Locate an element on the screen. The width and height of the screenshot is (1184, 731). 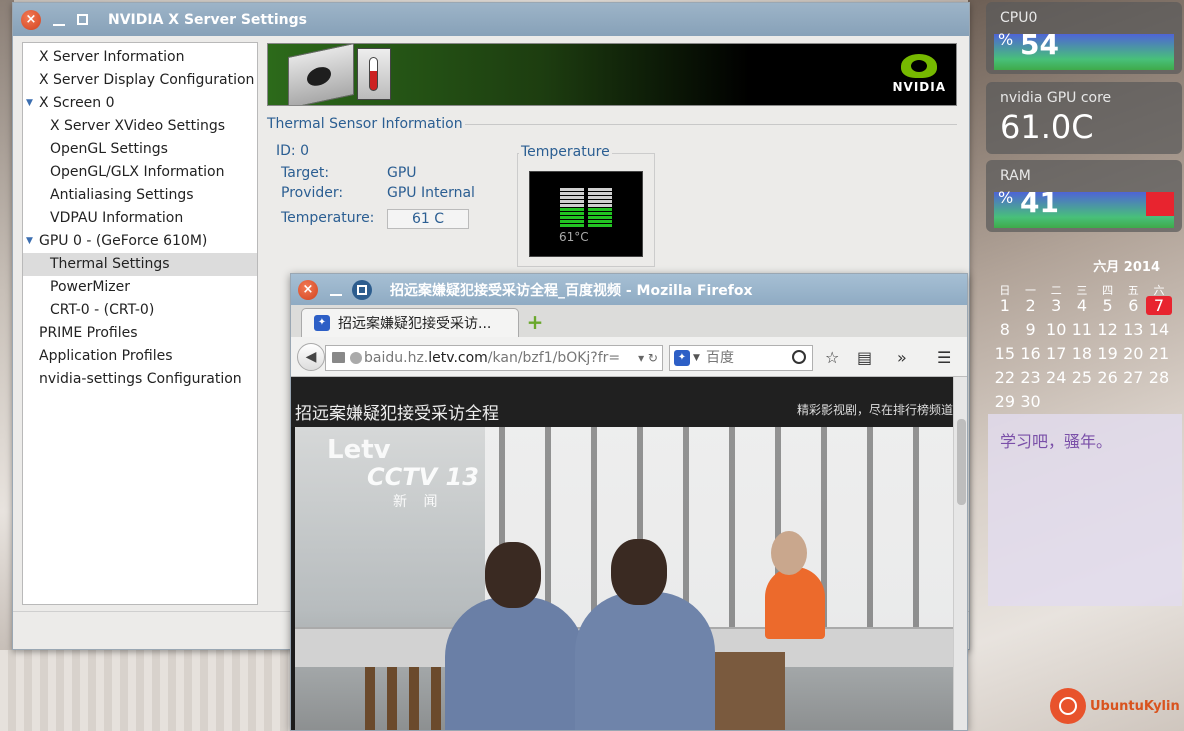
calendar-day: 23 is located at coordinates (1031, 377).